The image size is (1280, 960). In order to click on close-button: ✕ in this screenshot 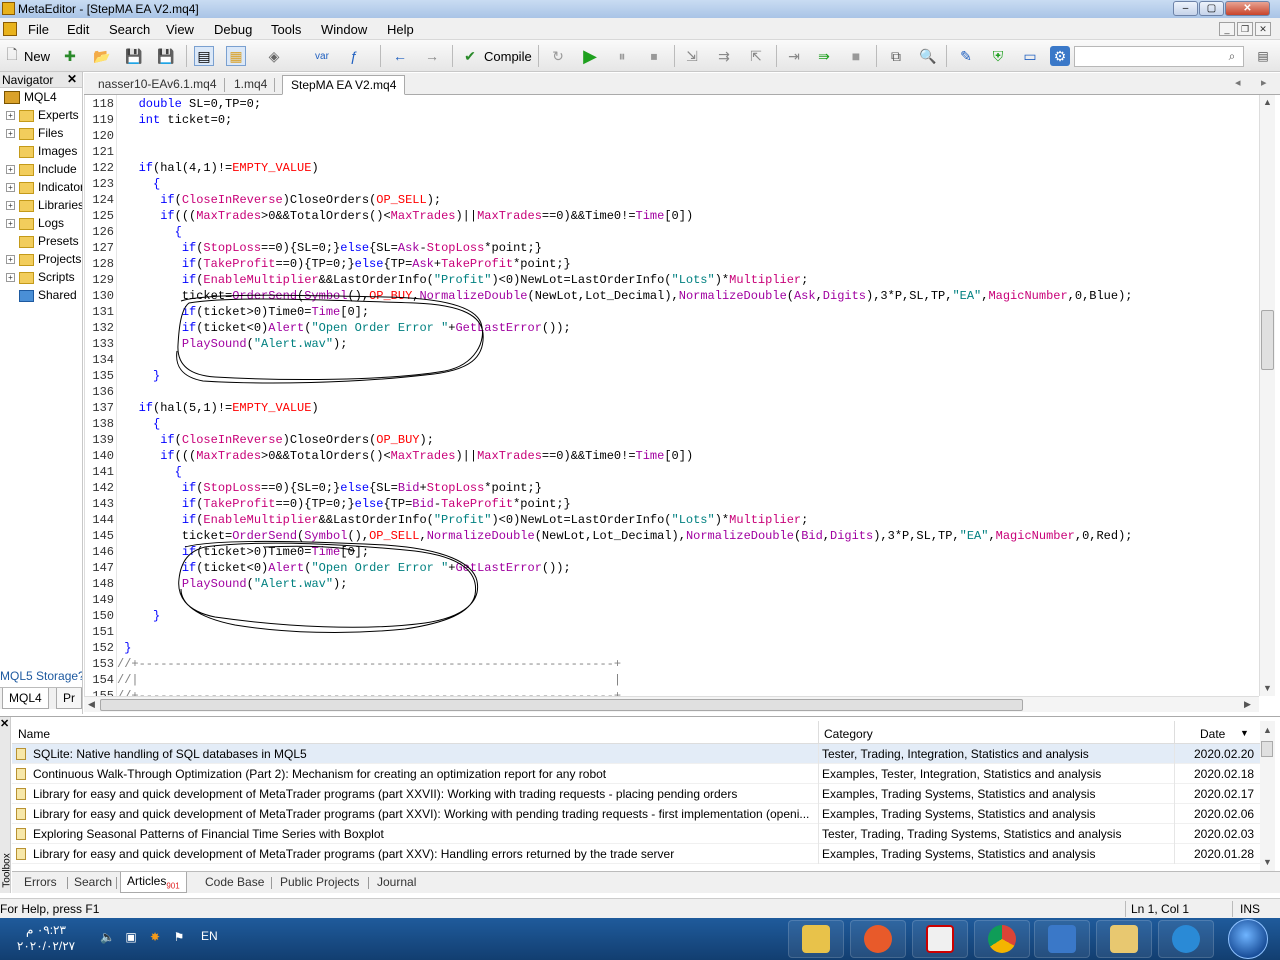, I will do `click(1247, 8)`.